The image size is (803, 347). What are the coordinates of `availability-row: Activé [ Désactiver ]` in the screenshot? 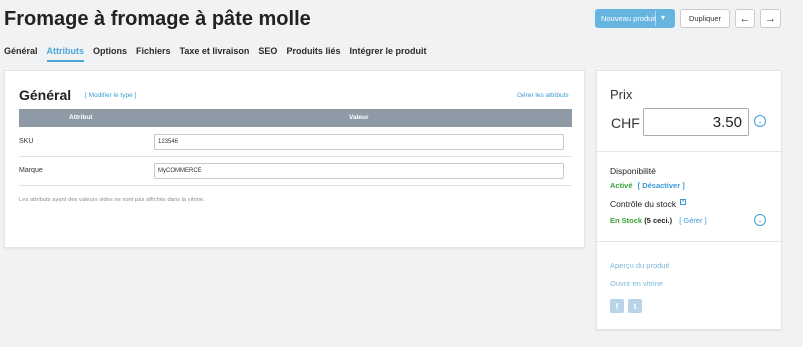 It's located at (647, 185).